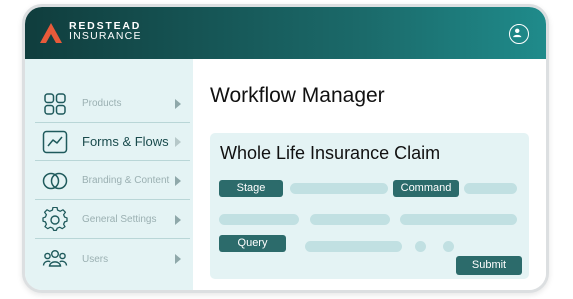 Image resolution: width=573 pixels, height=299 pixels. I want to click on stage-chip: Stage, so click(251, 188).